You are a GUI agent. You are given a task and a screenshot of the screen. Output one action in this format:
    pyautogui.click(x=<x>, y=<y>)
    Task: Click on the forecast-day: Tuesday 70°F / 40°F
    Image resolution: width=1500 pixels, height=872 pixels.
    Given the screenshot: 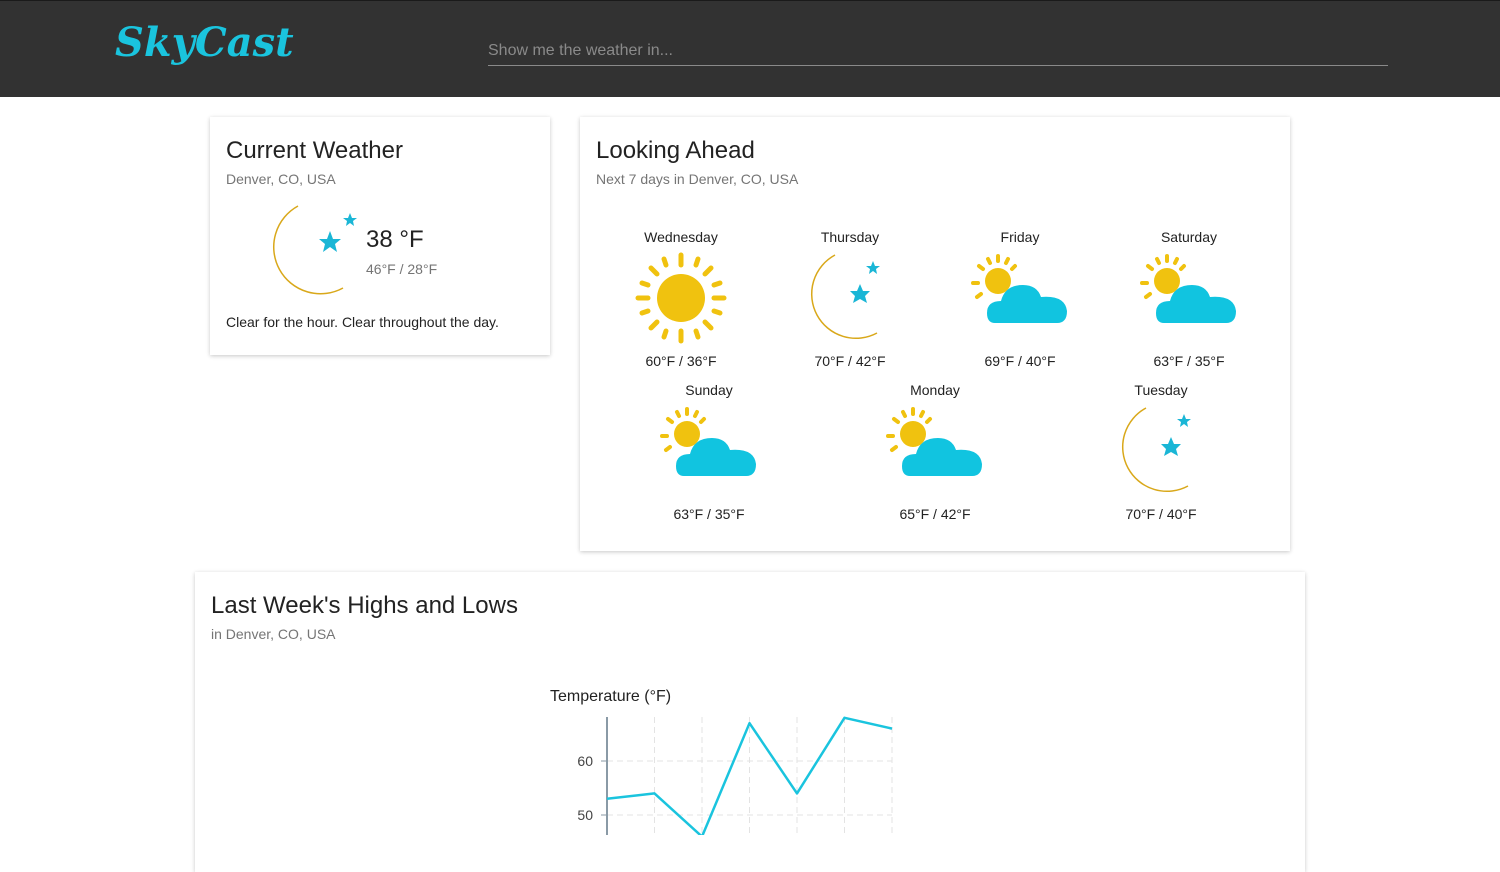 What is the action you would take?
    pyautogui.click(x=1161, y=452)
    